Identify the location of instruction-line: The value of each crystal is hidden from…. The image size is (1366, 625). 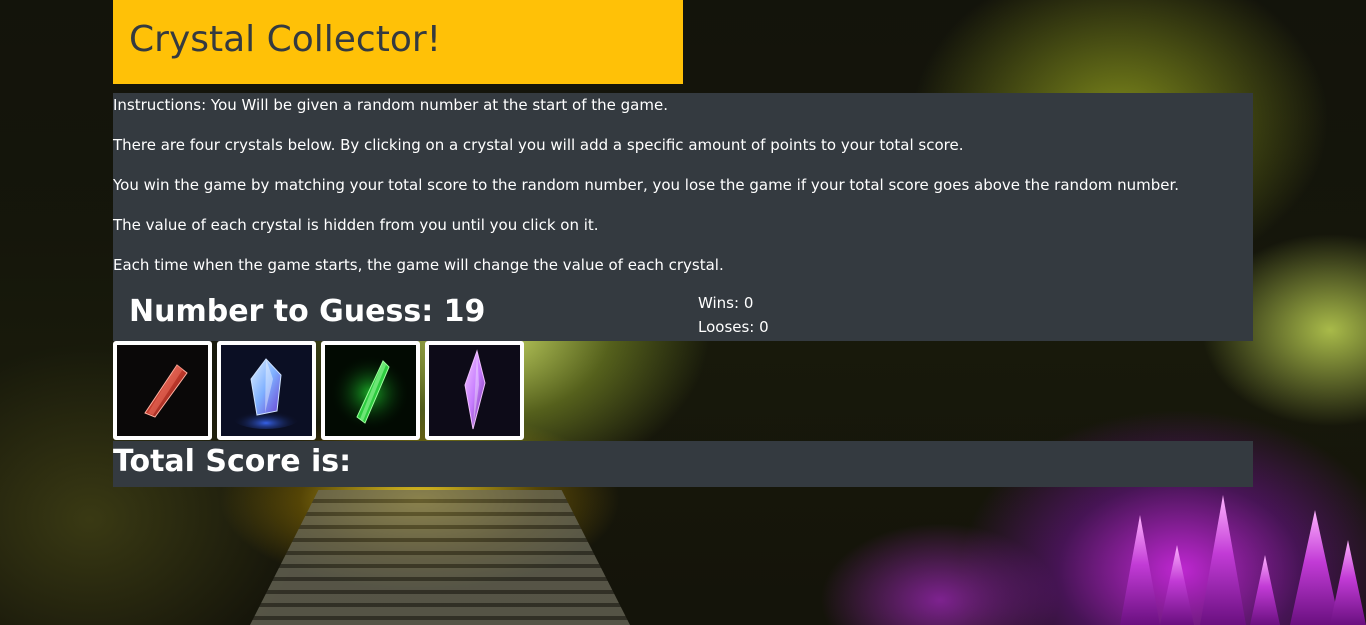
(356, 225).